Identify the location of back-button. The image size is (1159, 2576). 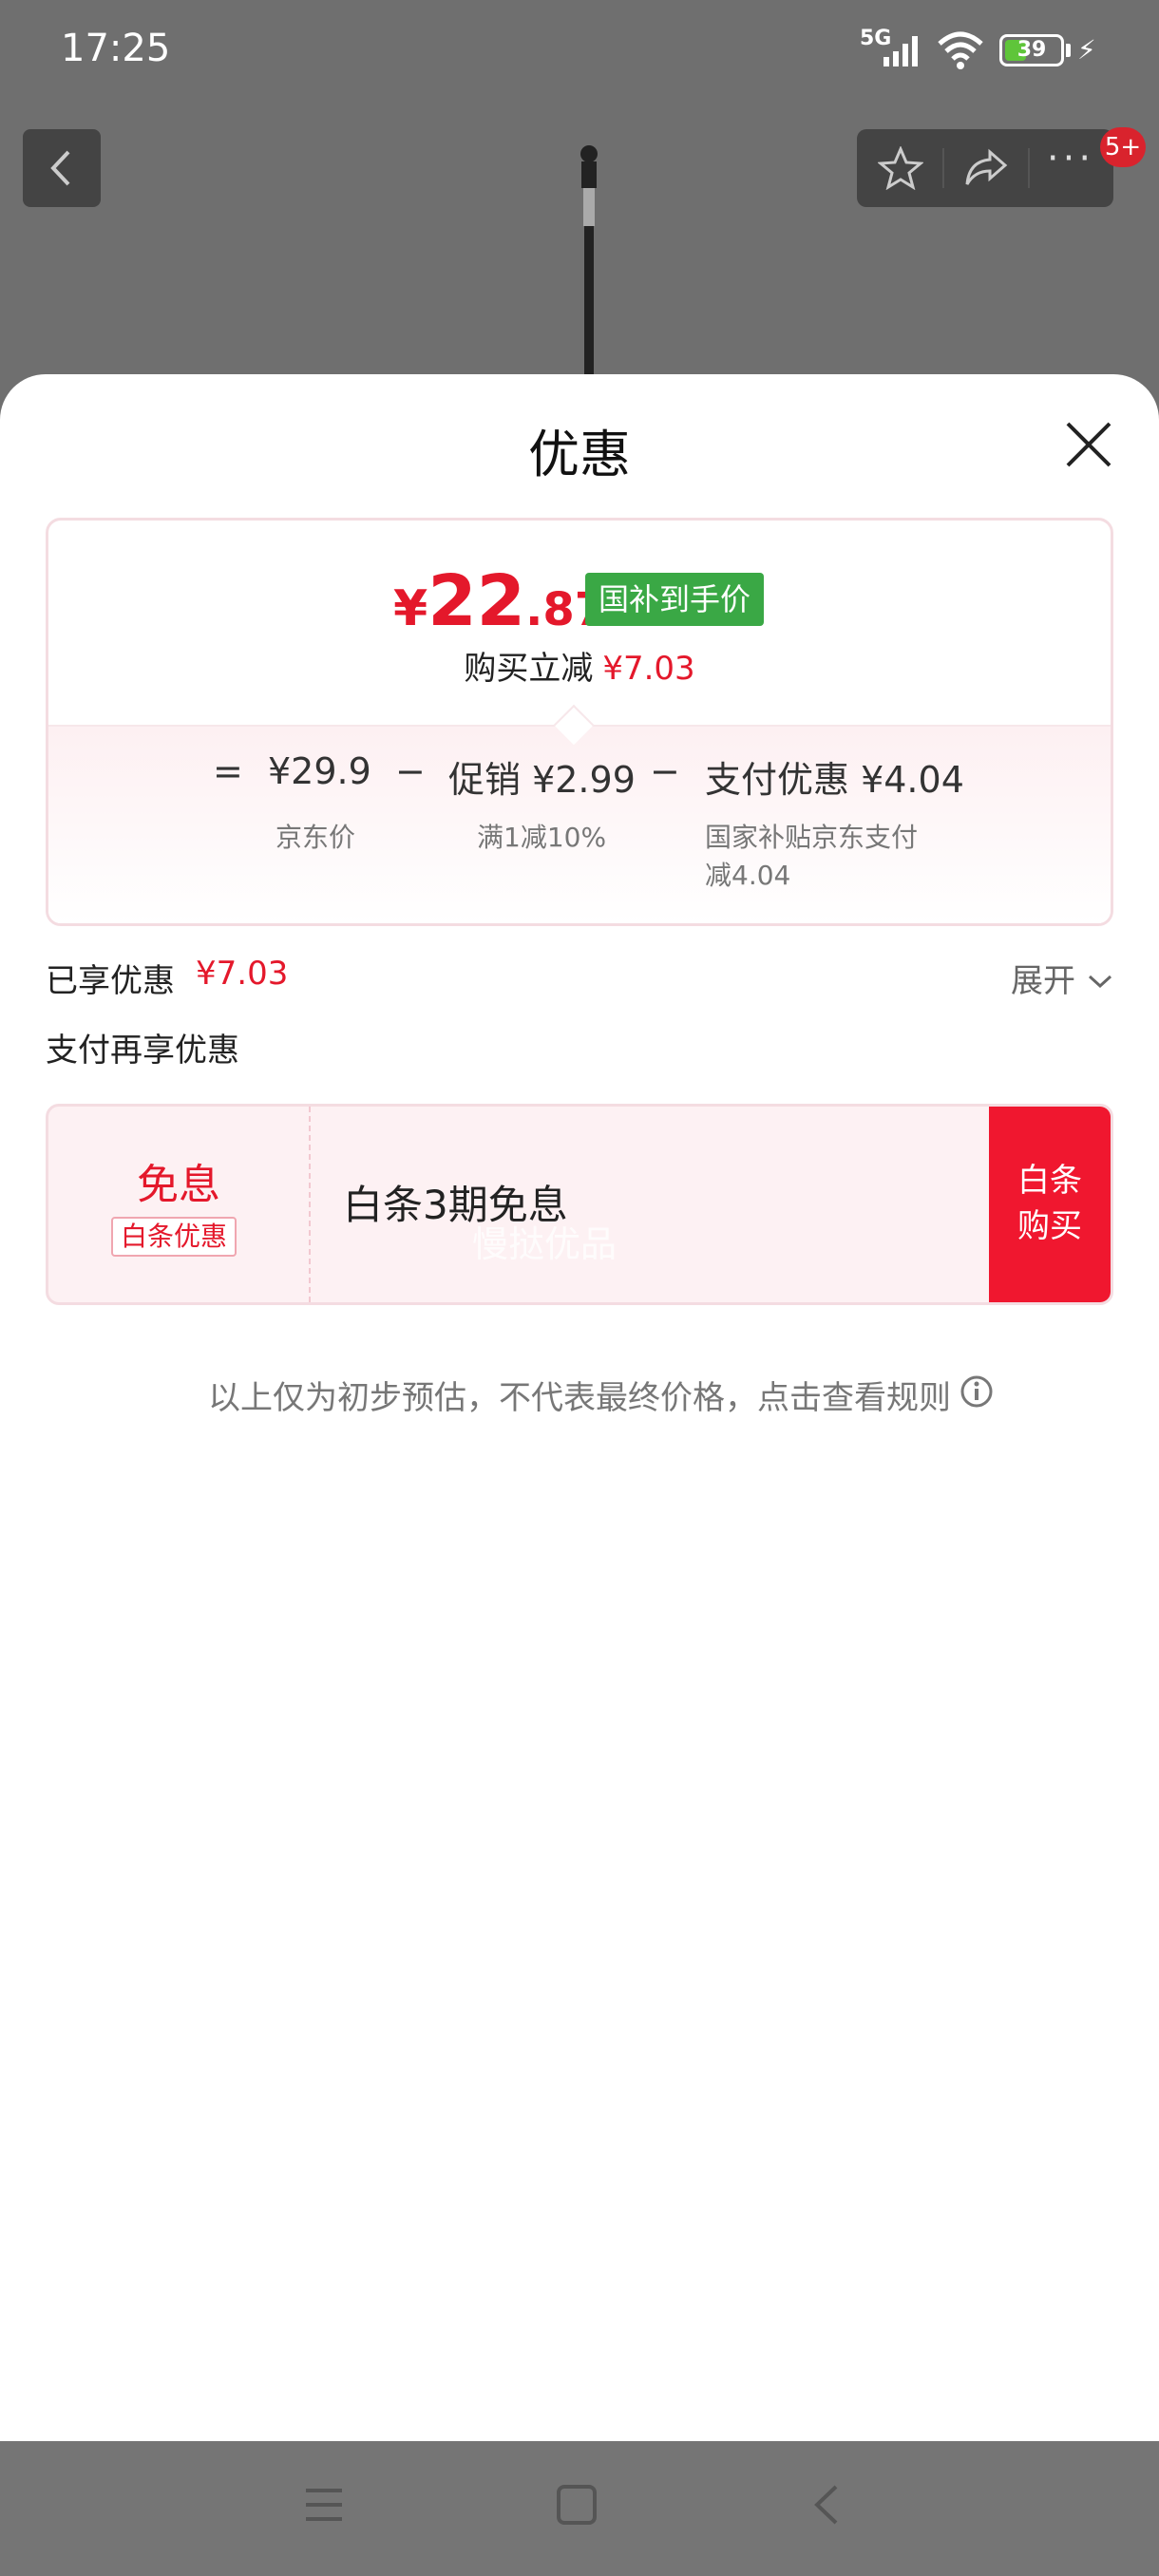
(62, 168).